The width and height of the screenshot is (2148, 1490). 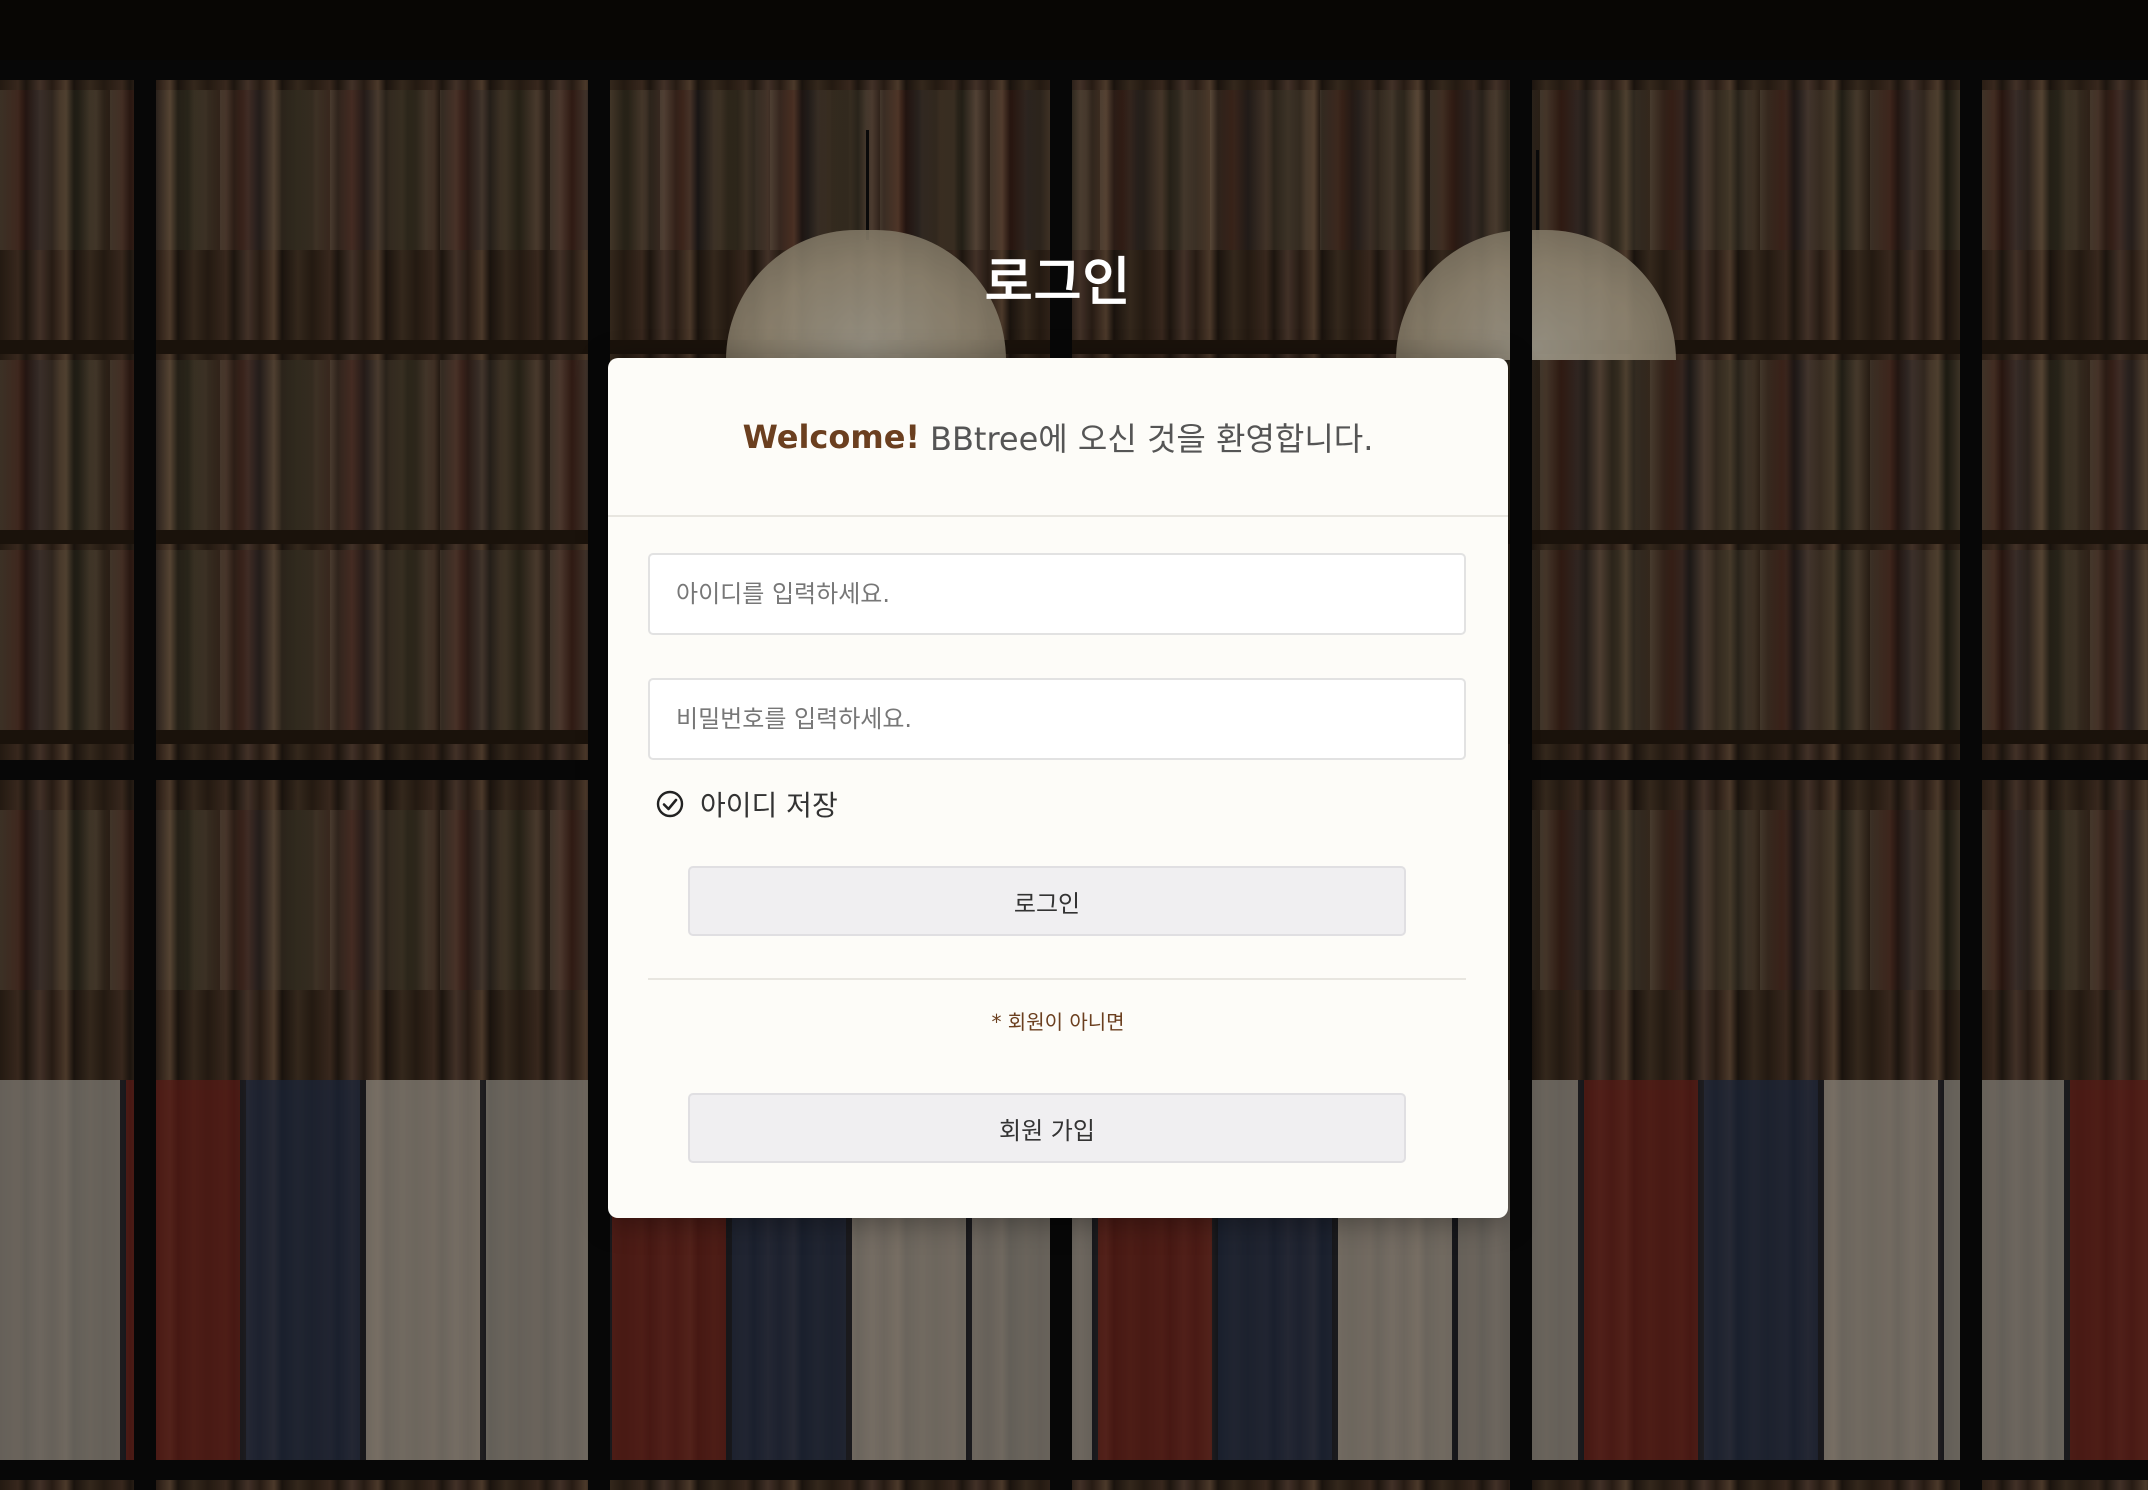 I want to click on welcome-header: Welcome! BBtree에 오신 것을 환영합니다., so click(x=1058, y=437).